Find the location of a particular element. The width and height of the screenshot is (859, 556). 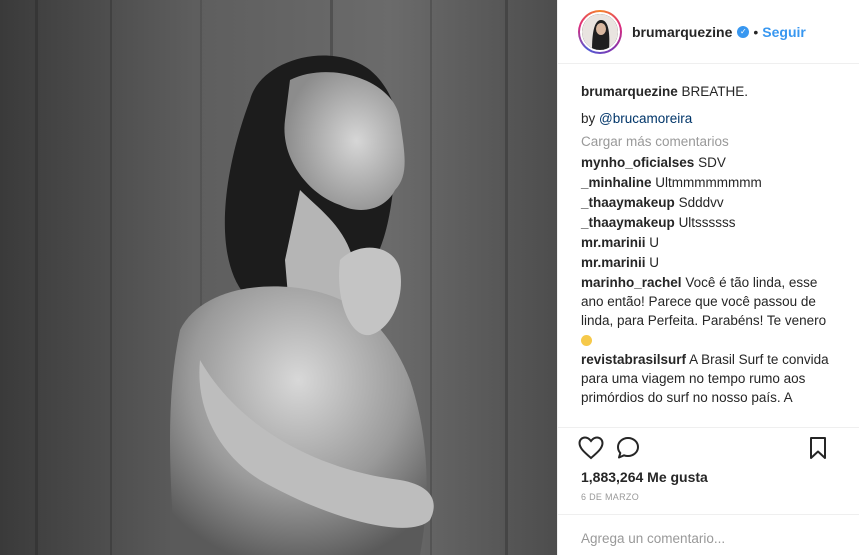

action-bar is located at coordinates (708, 447).